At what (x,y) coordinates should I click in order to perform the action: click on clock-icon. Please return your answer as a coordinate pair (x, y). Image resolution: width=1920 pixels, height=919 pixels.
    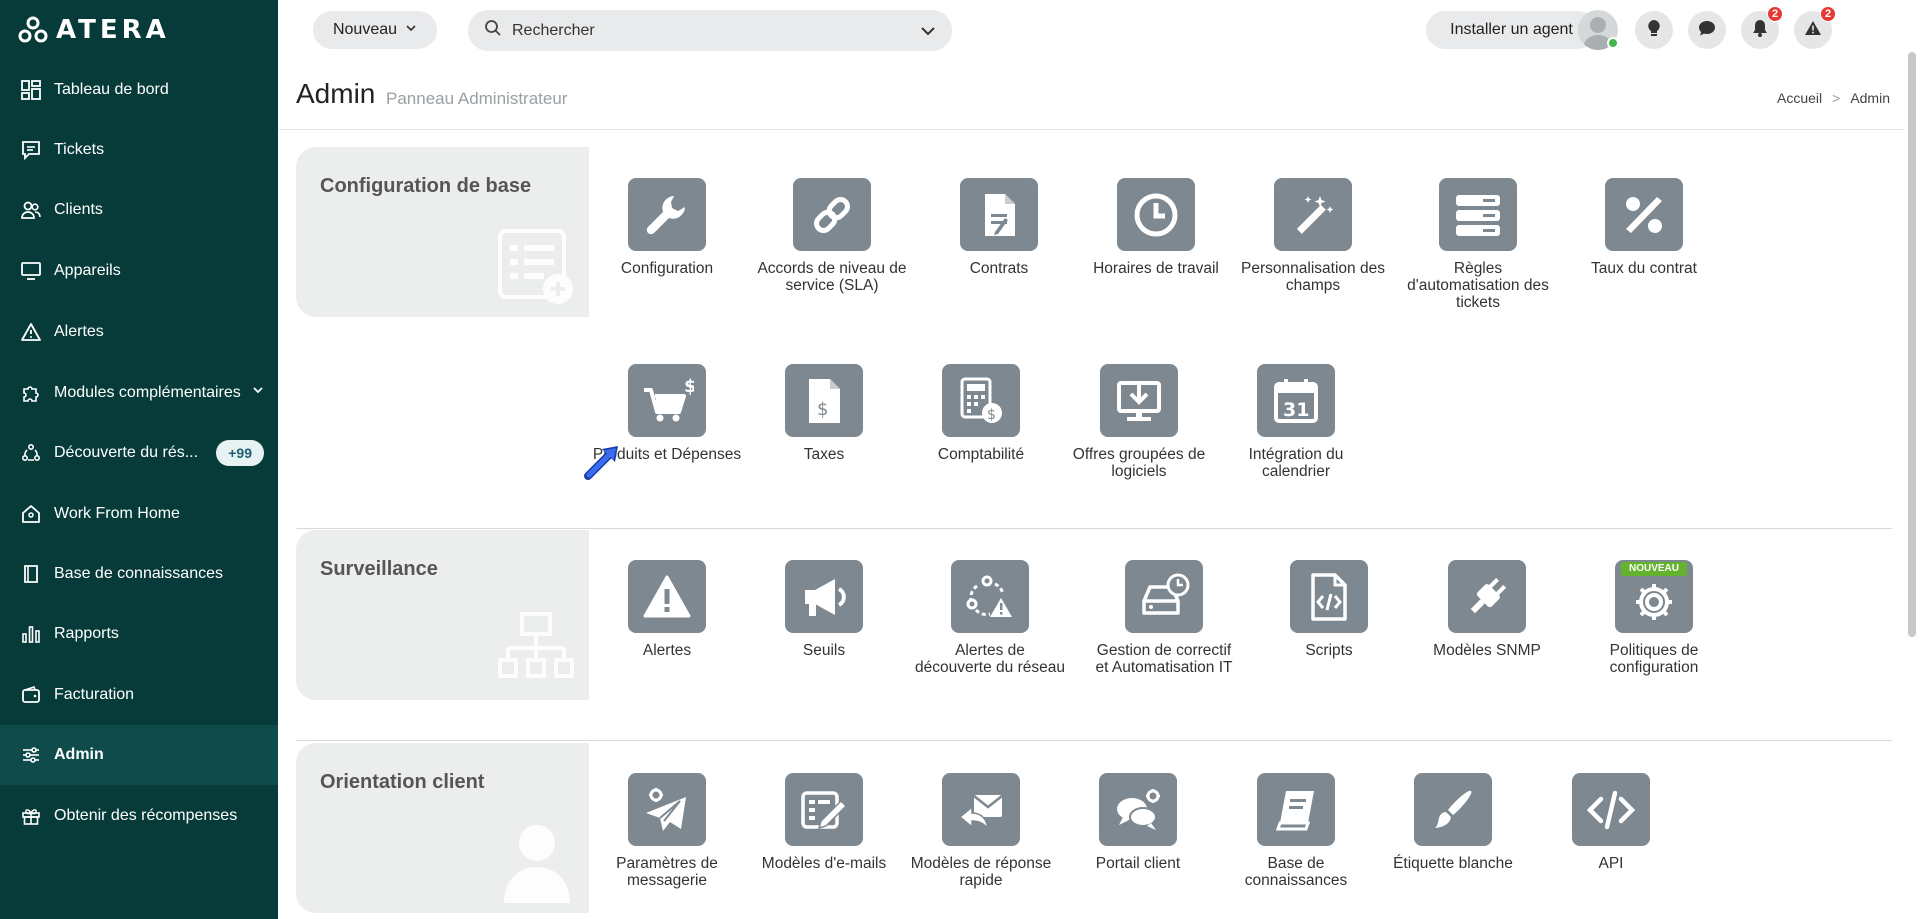
    Looking at the image, I should click on (1156, 214).